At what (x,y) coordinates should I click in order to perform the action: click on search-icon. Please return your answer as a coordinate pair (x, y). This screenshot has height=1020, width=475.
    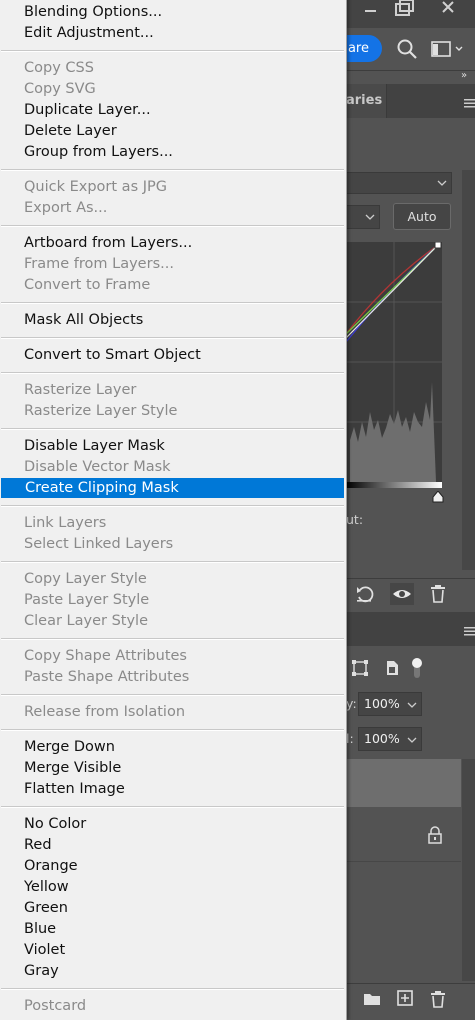
    Looking at the image, I should click on (407, 49).